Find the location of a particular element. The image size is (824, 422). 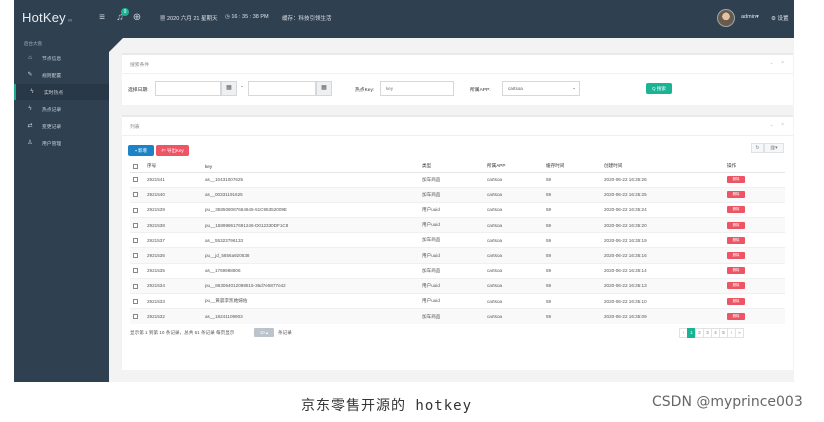

add-button: ▪ 新增 is located at coordinates (141, 150).